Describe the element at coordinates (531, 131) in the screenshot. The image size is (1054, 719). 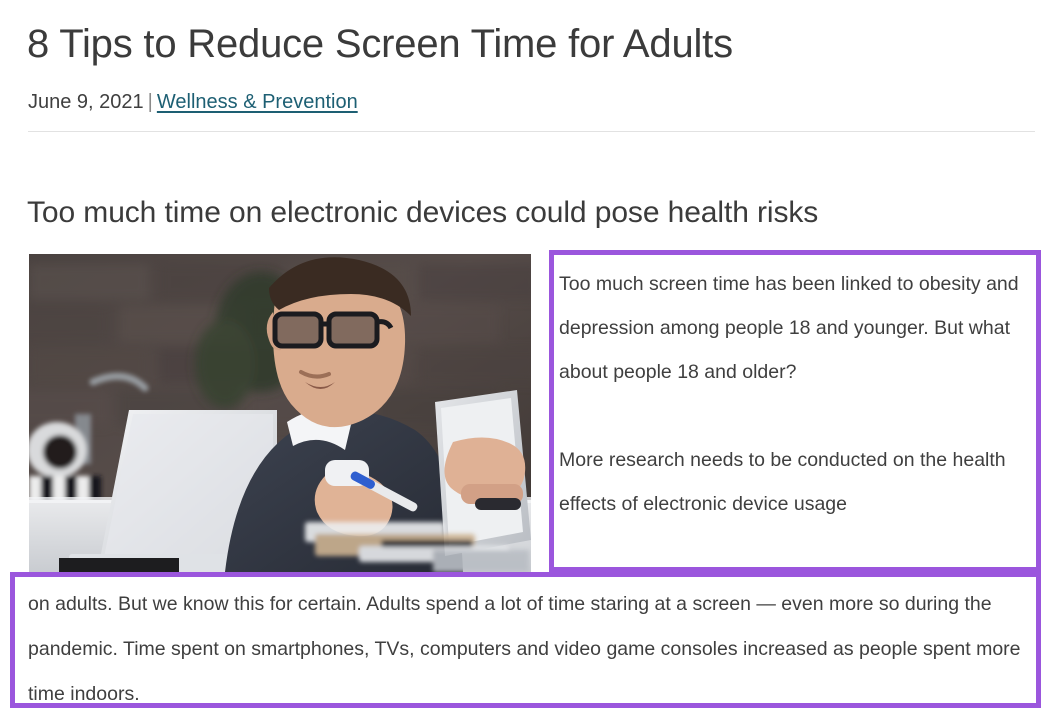
I see `header-divider` at that location.